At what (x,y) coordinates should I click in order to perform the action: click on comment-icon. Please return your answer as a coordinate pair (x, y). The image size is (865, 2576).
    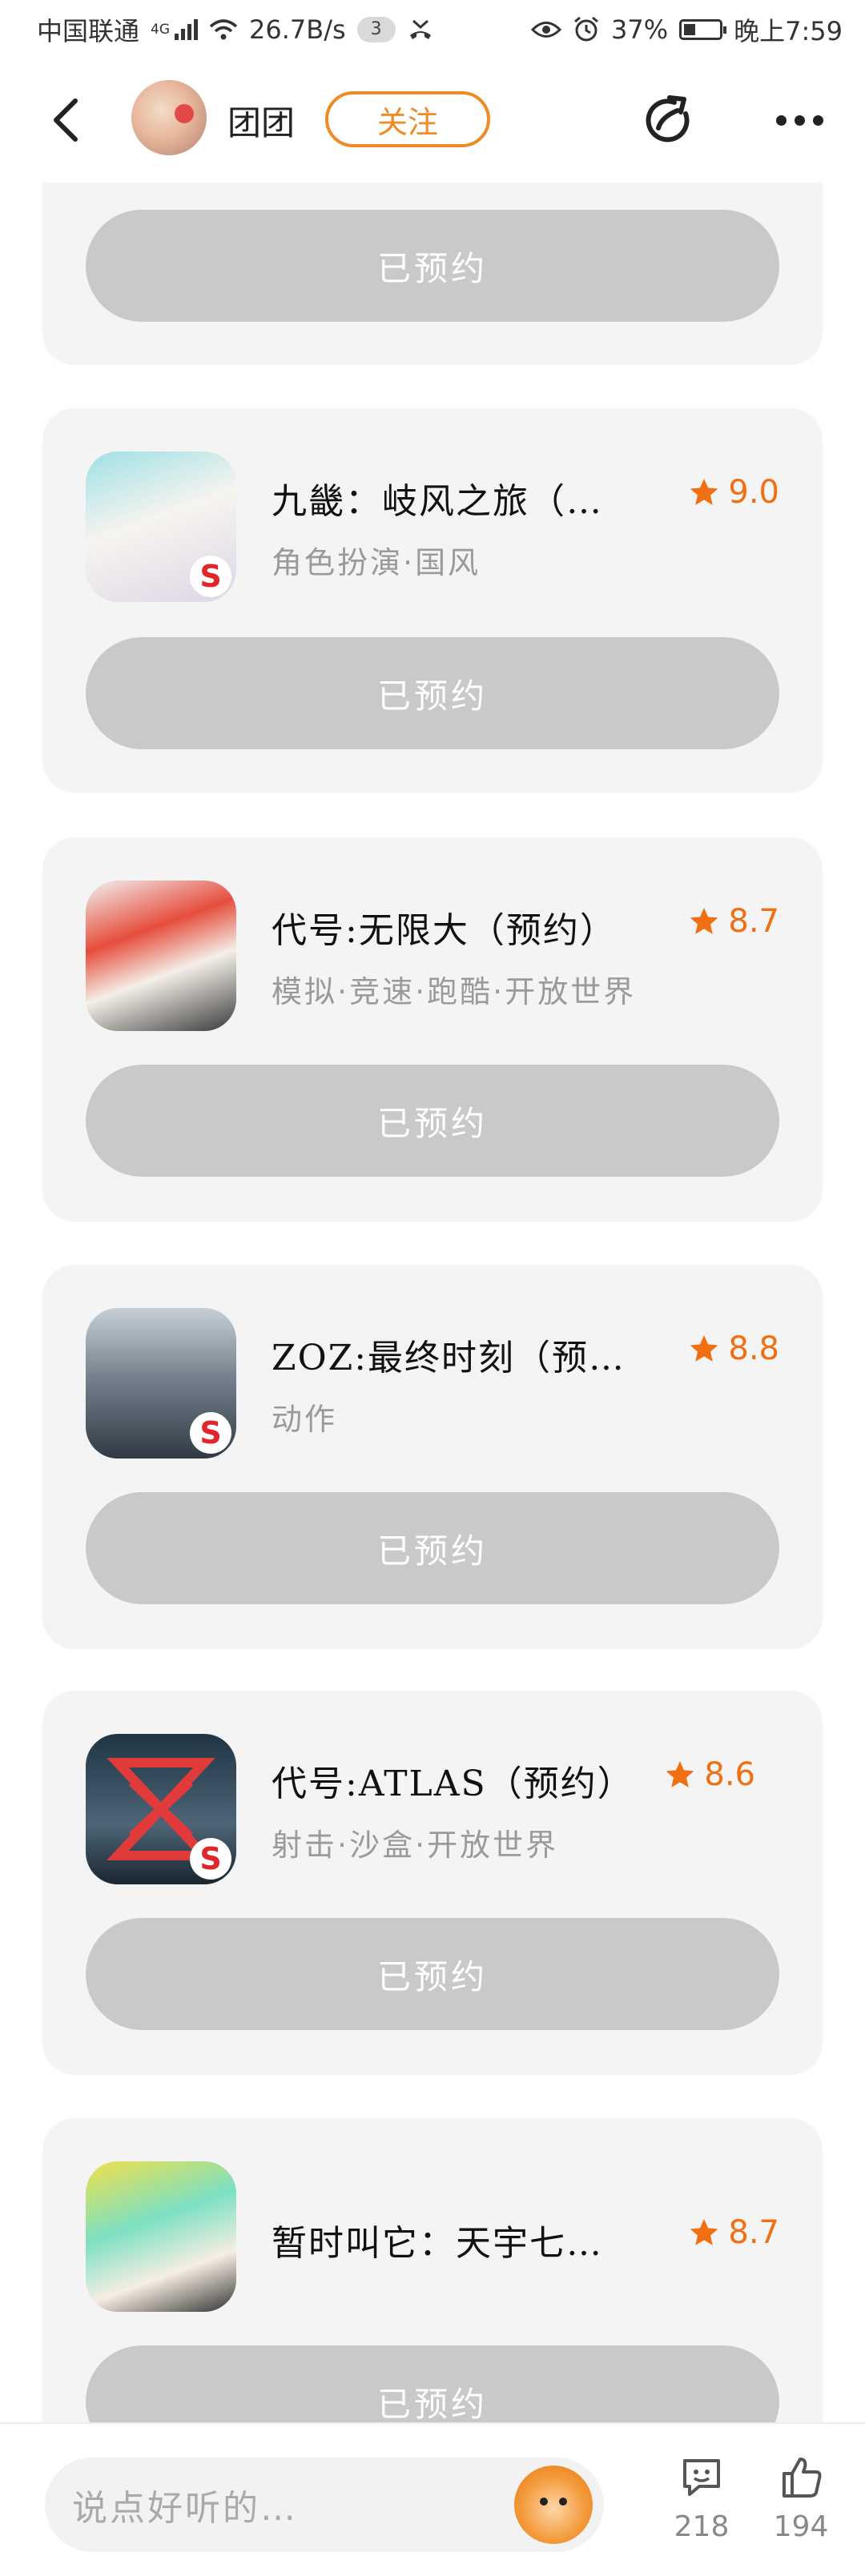
    Looking at the image, I should click on (701, 2478).